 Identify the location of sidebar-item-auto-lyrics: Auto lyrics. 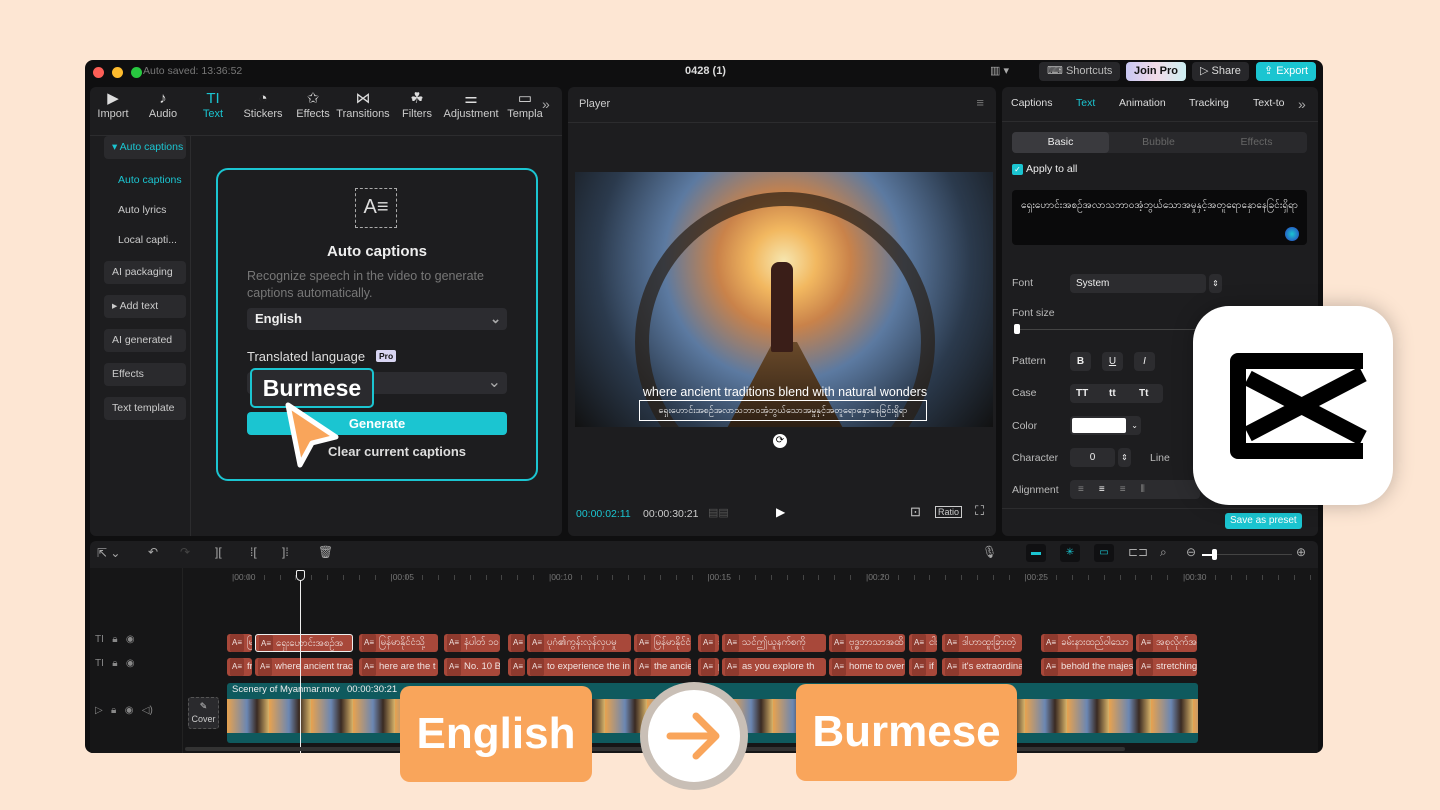
(142, 210).